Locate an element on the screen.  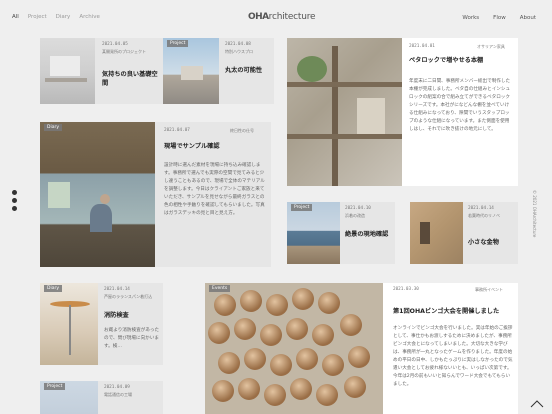
facebook-icon is located at coordinates (14, 200).